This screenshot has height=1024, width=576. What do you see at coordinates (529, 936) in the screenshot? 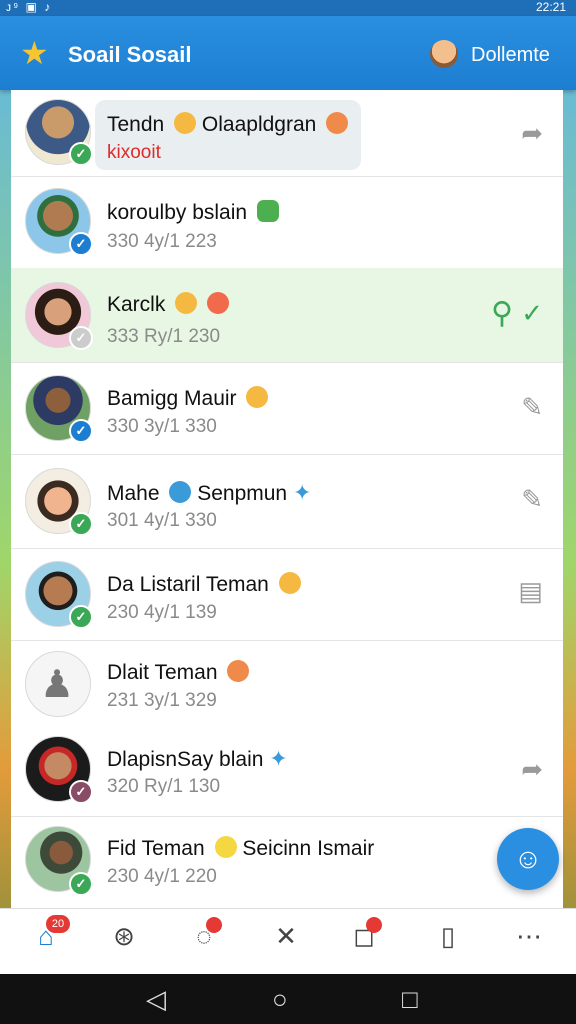
I see `more-icon: ⋯` at bounding box center [529, 936].